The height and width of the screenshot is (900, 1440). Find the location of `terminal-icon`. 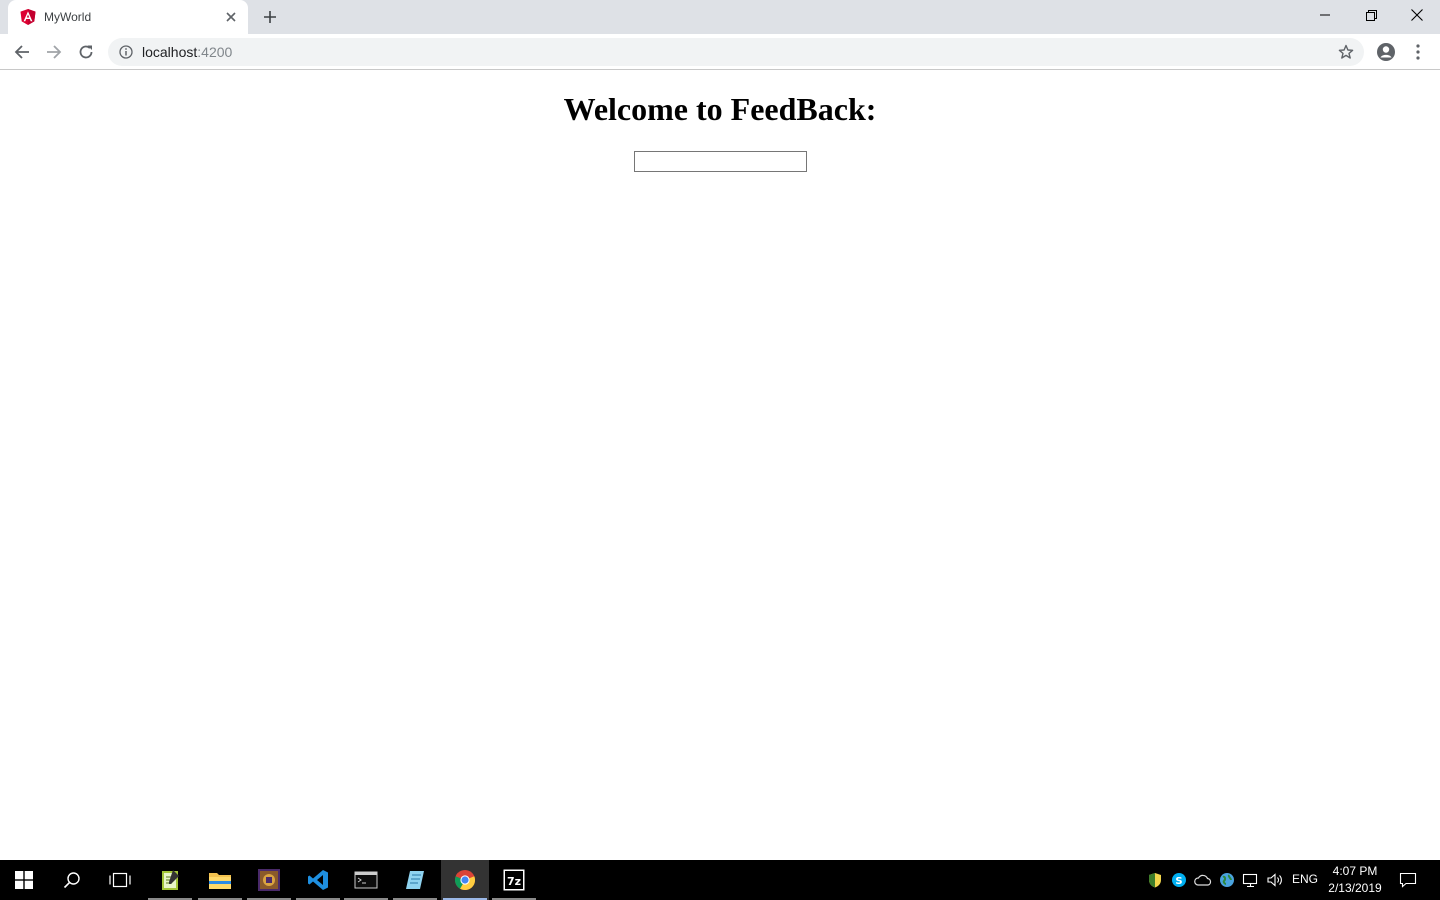

terminal-icon is located at coordinates (366, 880).